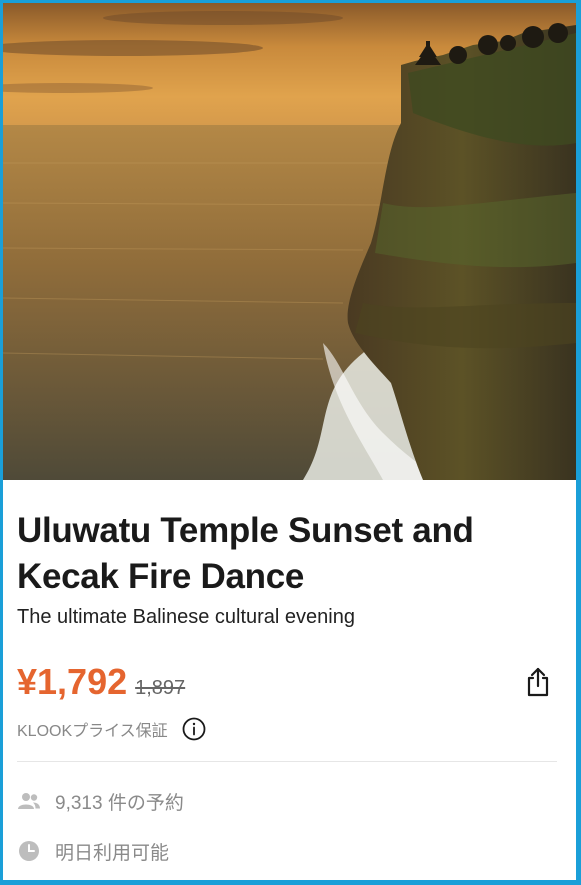  I want to click on availability-text: 明日利用可能, so click(112, 853).